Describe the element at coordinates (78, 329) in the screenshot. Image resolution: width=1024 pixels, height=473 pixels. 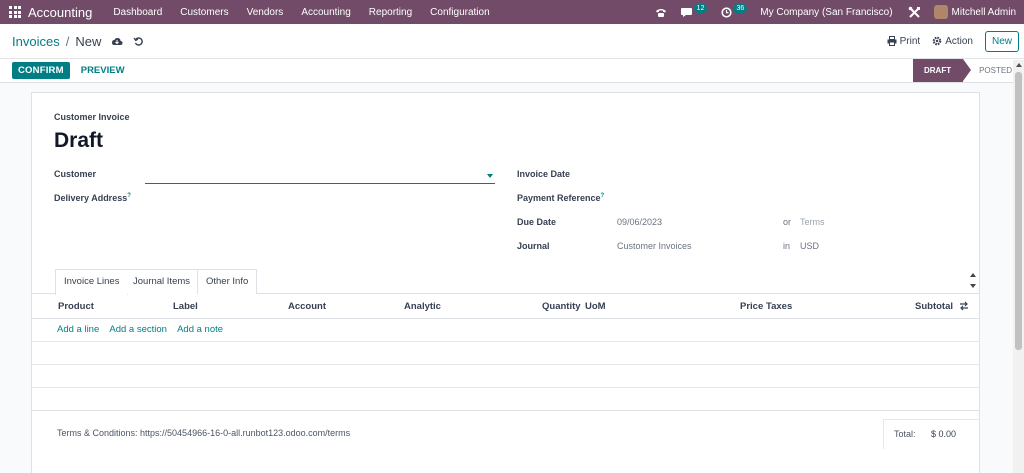
I see `add-line-link: Add a line` at that location.